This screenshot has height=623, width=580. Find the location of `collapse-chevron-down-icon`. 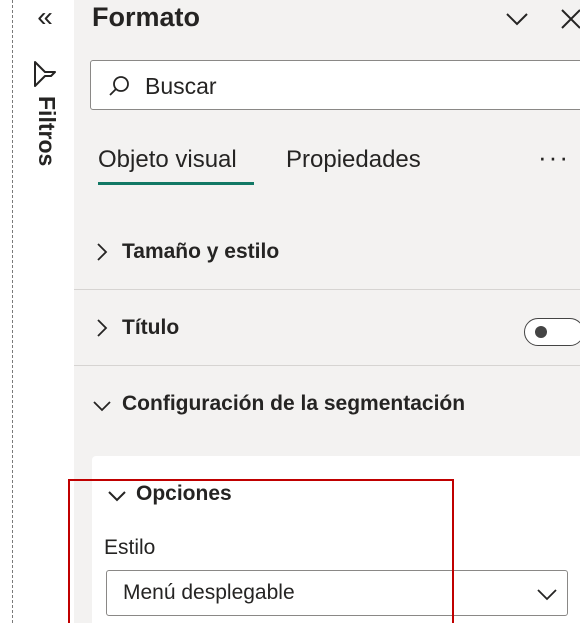

collapse-chevron-down-icon is located at coordinates (517, 19).